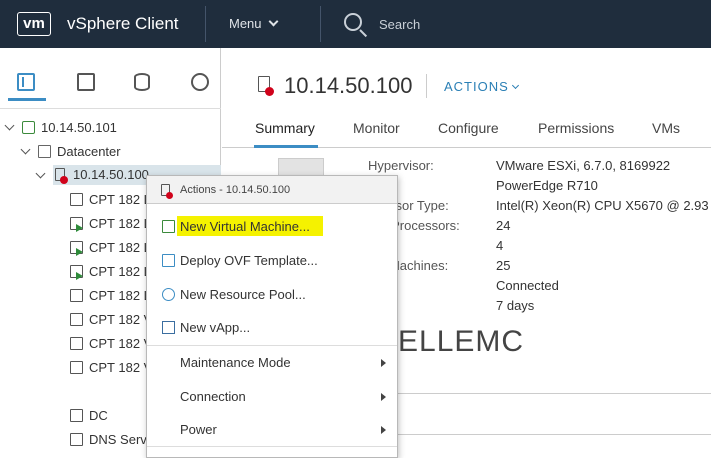 This screenshot has height=458, width=711. I want to click on property-value: 25, so click(503, 265).